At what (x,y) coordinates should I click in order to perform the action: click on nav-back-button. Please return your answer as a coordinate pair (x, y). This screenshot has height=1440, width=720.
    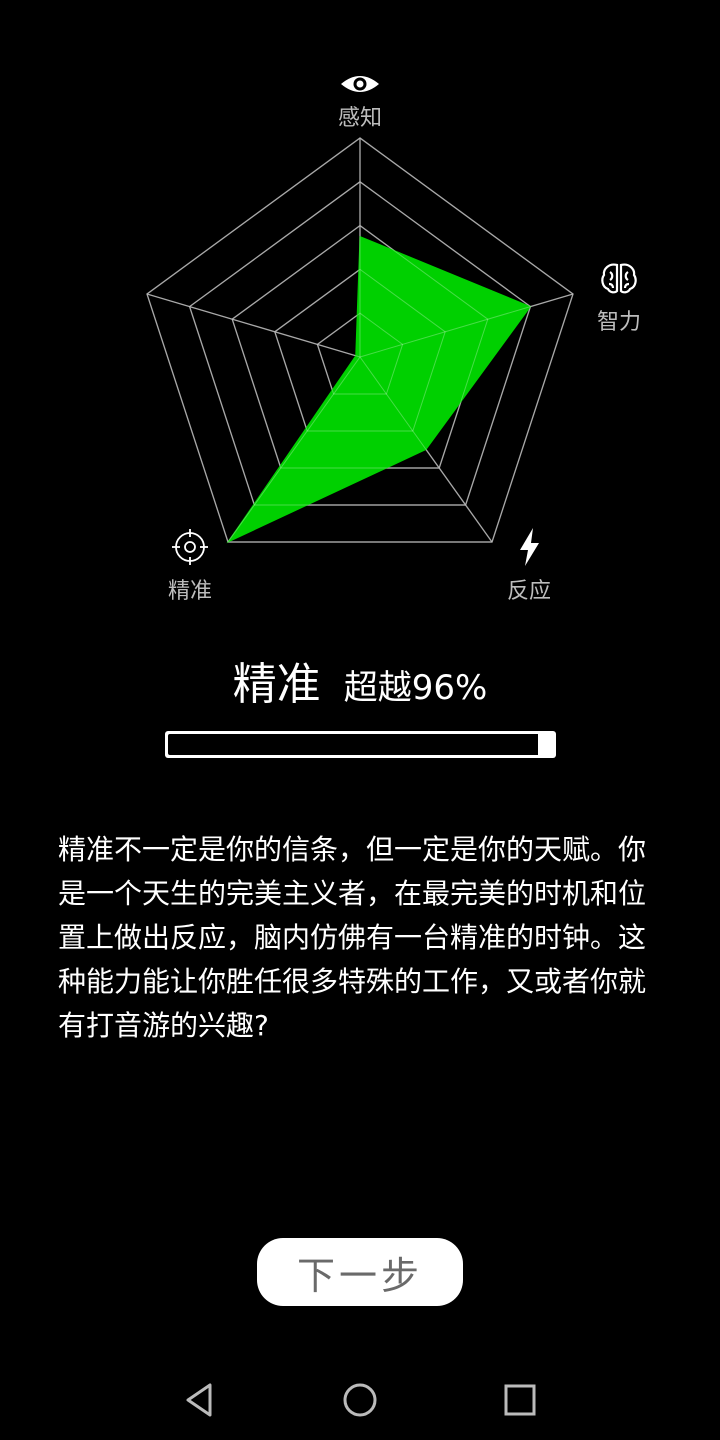
    Looking at the image, I should click on (200, 1400).